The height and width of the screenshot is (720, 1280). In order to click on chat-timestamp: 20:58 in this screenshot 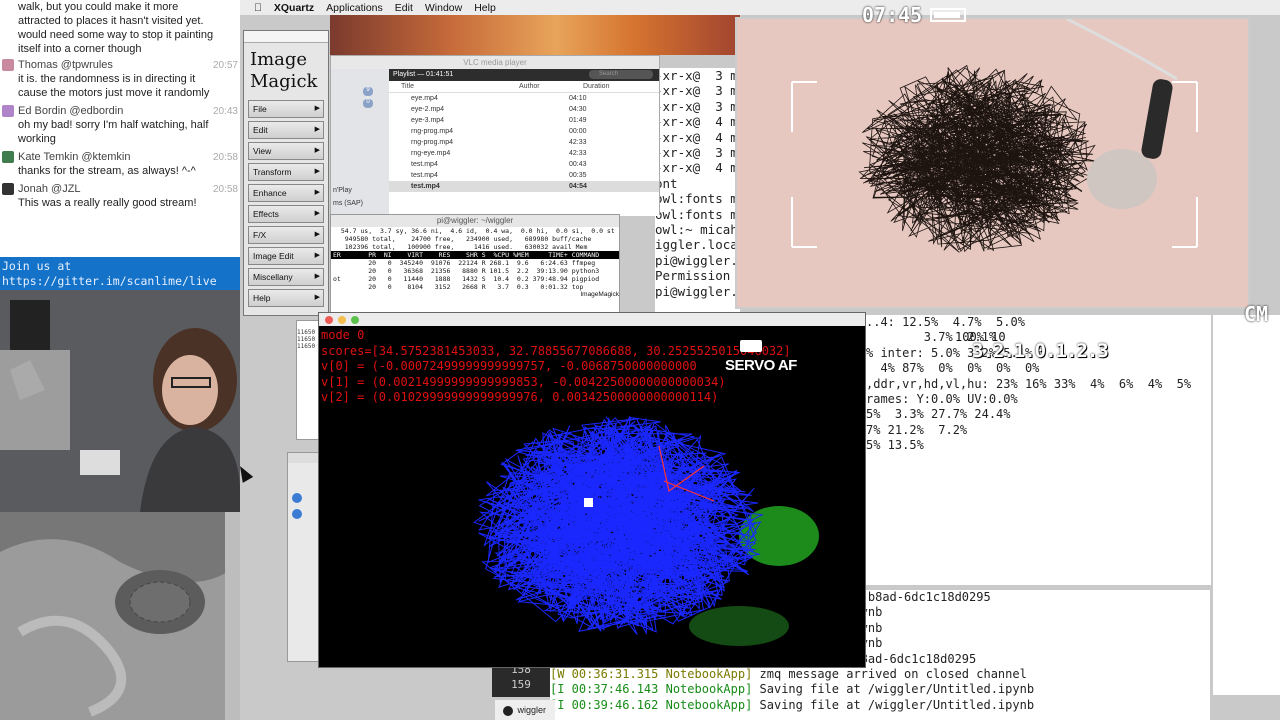, I will do `click(225, 157)`.